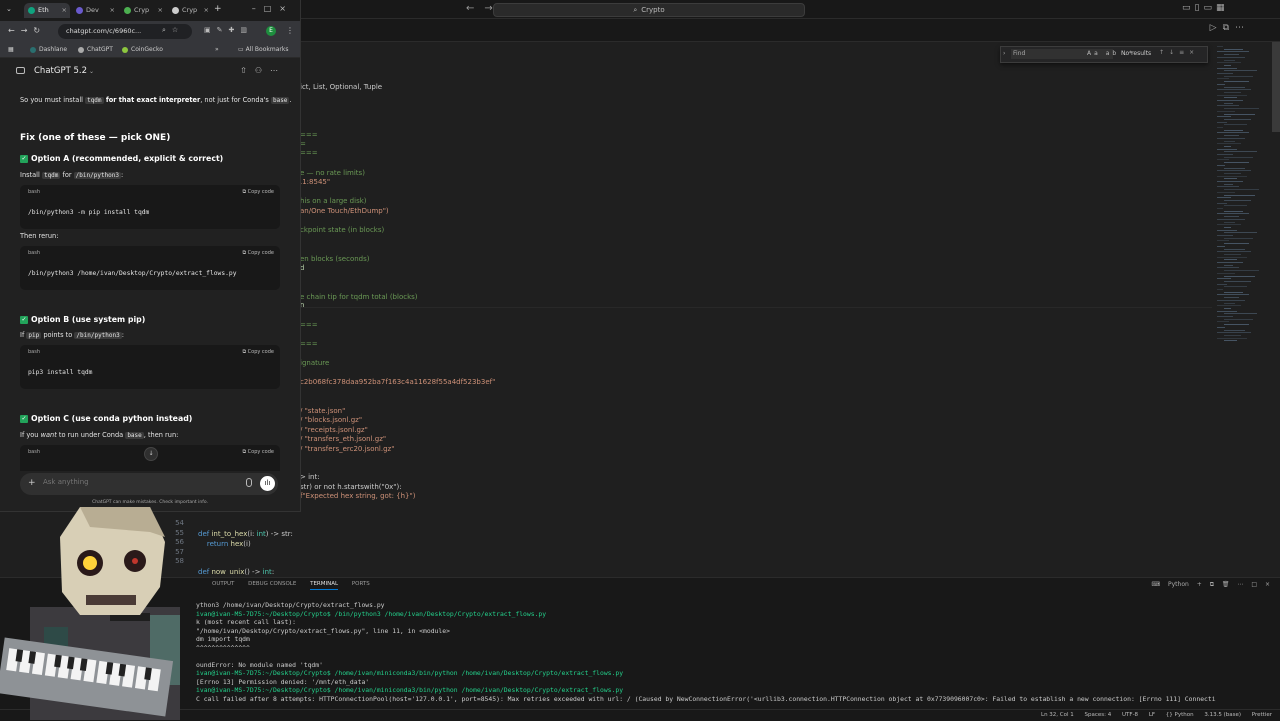 This screenshot has width=1280, height=721. I want to click on skeleton-avatar-overlay, so click(90, 613).